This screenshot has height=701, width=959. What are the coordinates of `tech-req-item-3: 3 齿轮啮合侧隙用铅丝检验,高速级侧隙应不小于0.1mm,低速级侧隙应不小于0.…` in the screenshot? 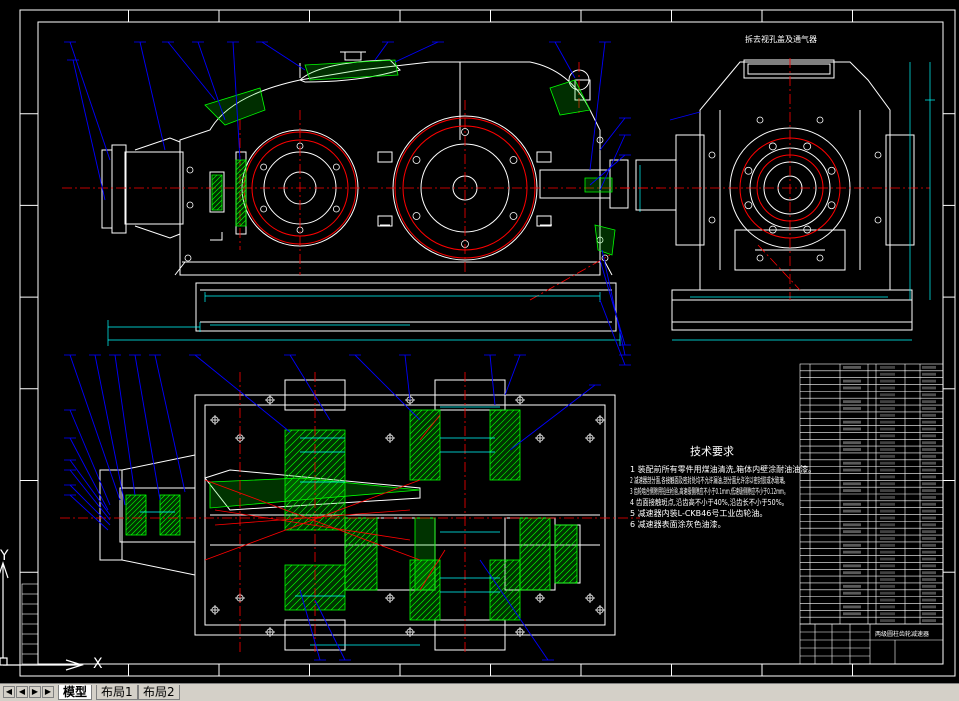 It's located at (709, 491).